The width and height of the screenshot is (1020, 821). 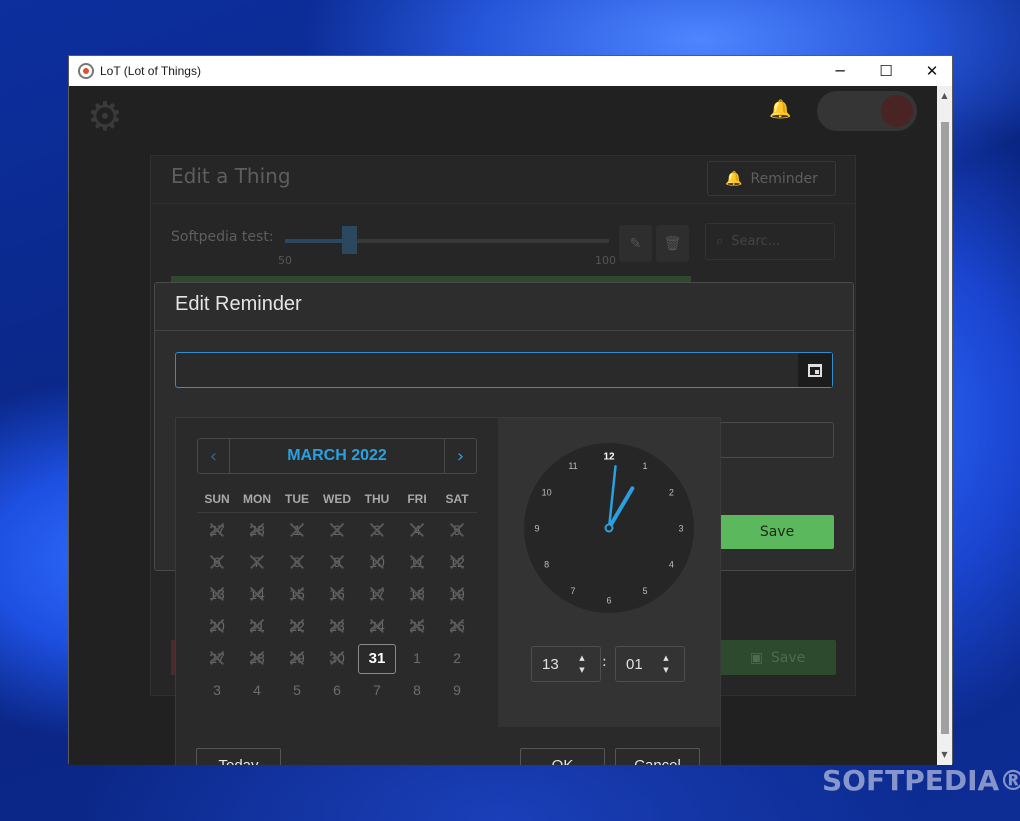 I want to click on minimize-button: ─, so click(x=840, y=71).